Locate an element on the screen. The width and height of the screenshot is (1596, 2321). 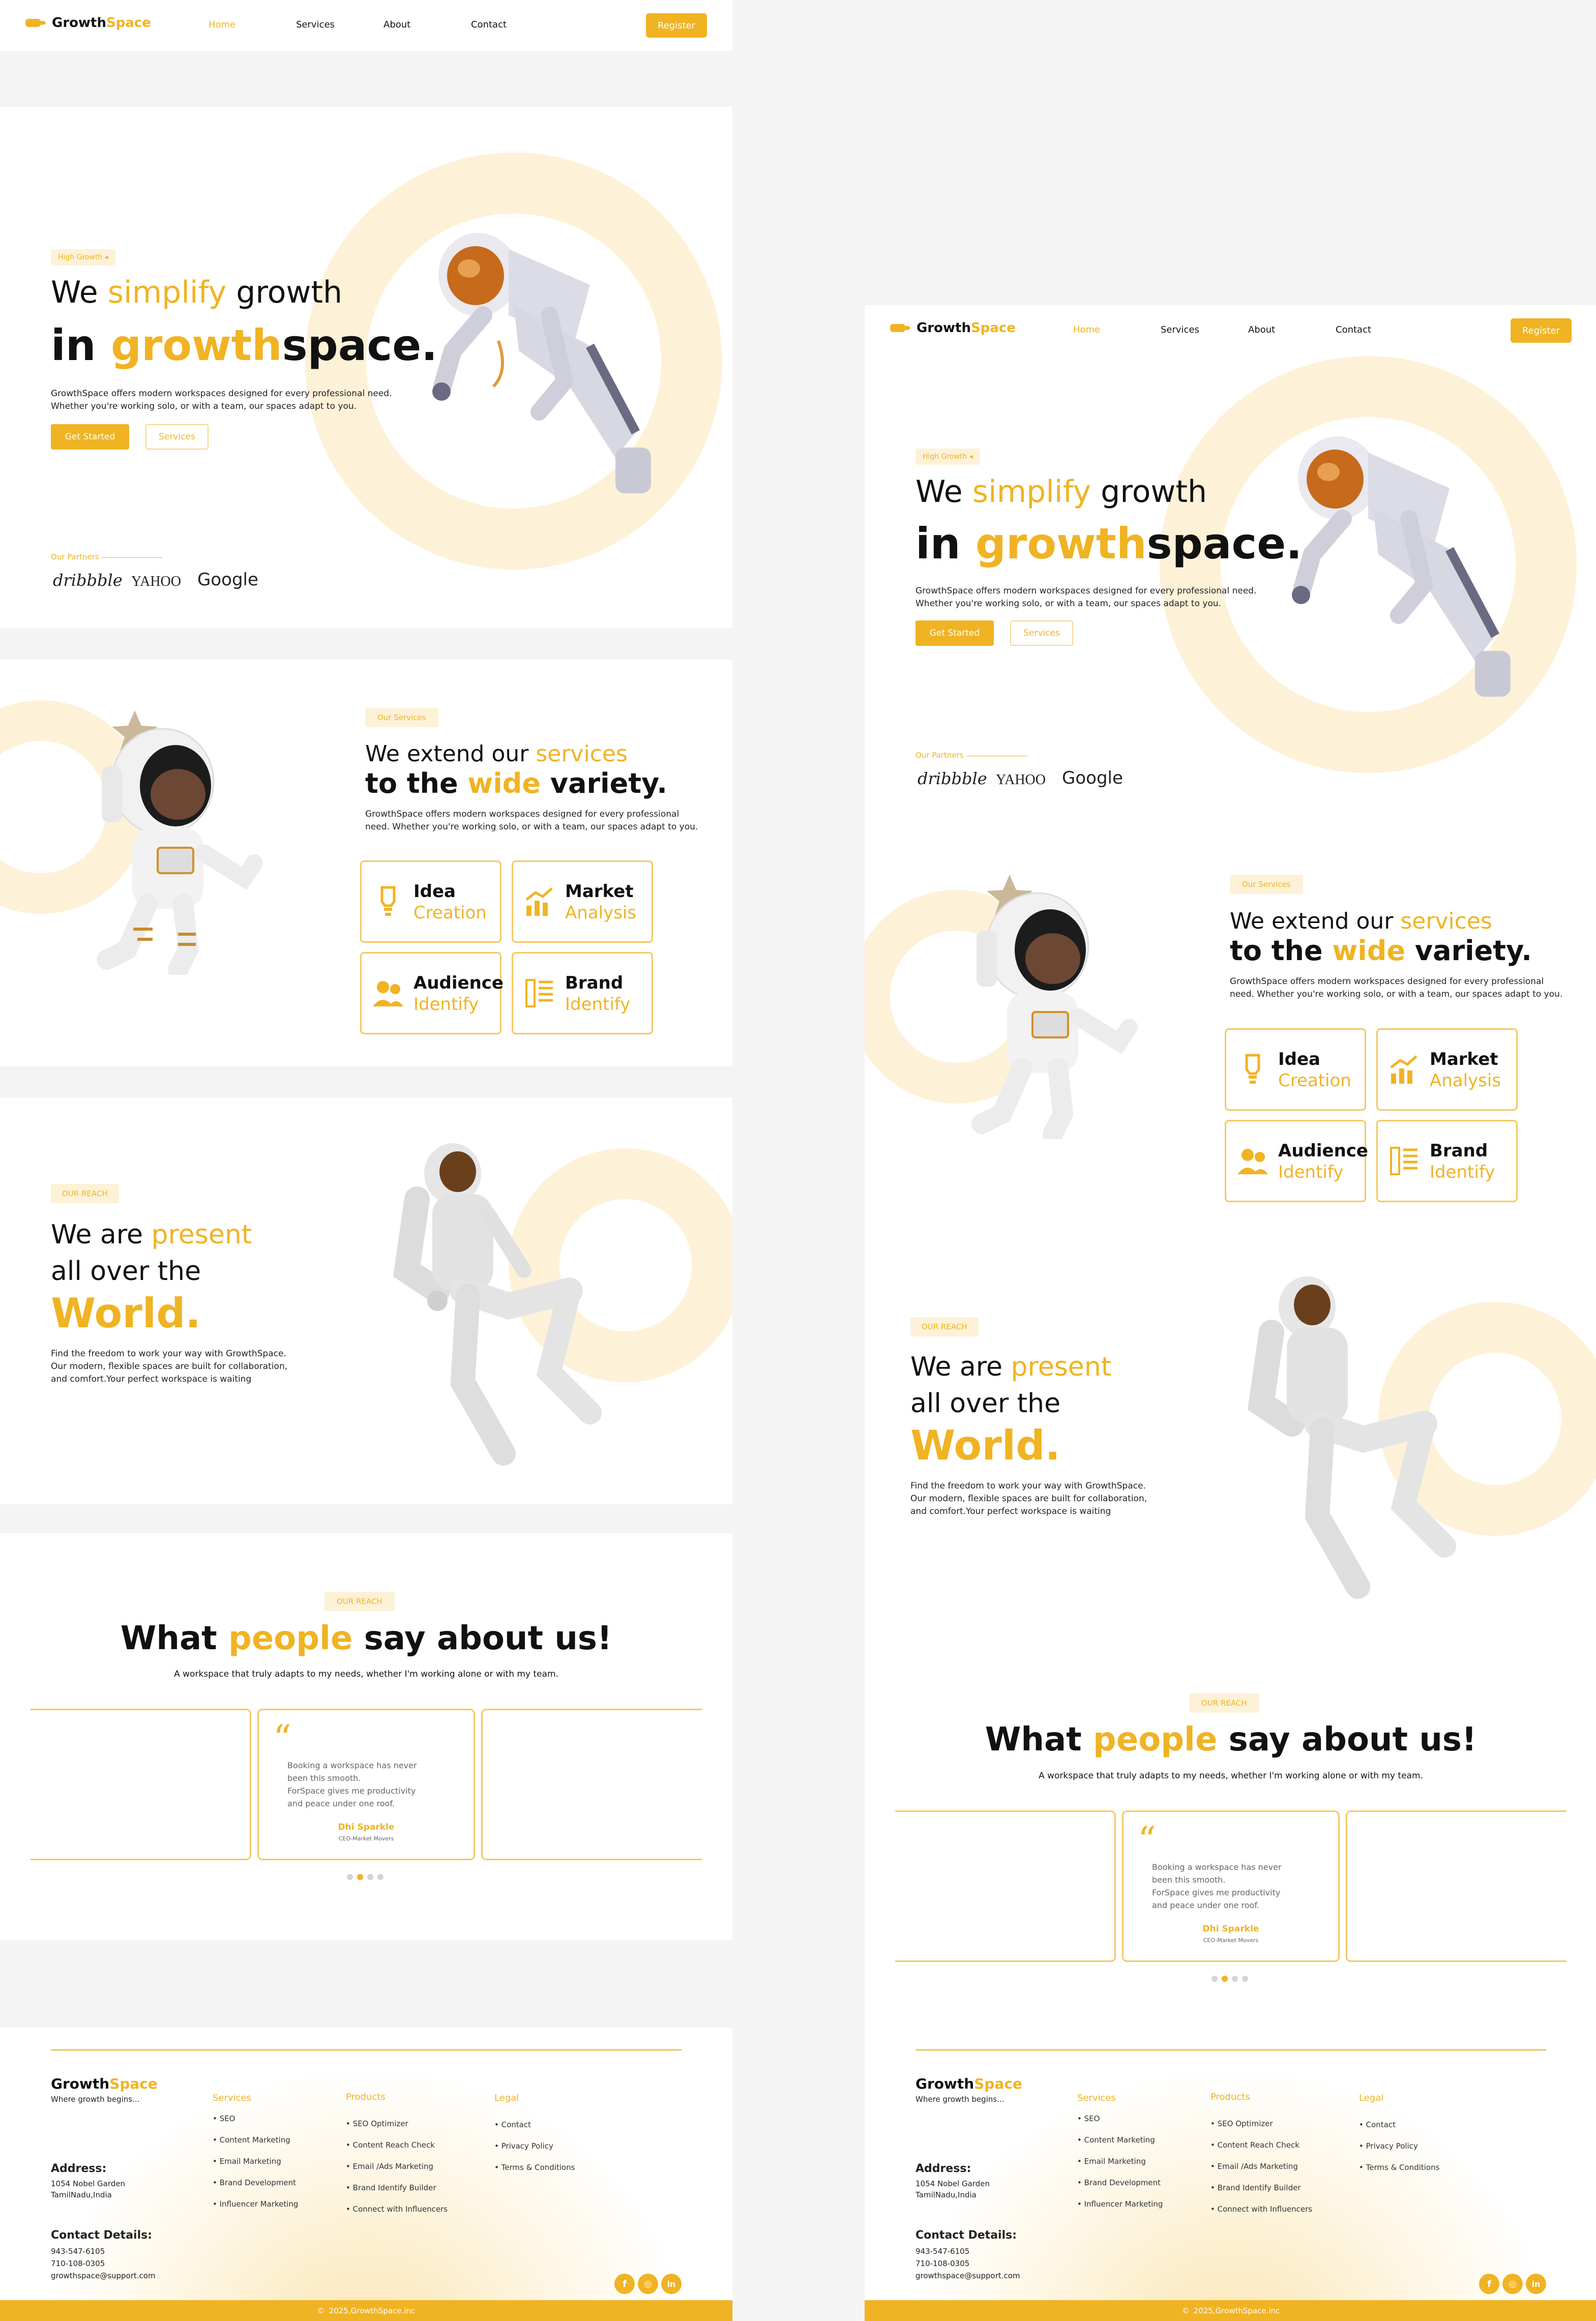
t-accent: growth is located at coordinates (1061, 544).